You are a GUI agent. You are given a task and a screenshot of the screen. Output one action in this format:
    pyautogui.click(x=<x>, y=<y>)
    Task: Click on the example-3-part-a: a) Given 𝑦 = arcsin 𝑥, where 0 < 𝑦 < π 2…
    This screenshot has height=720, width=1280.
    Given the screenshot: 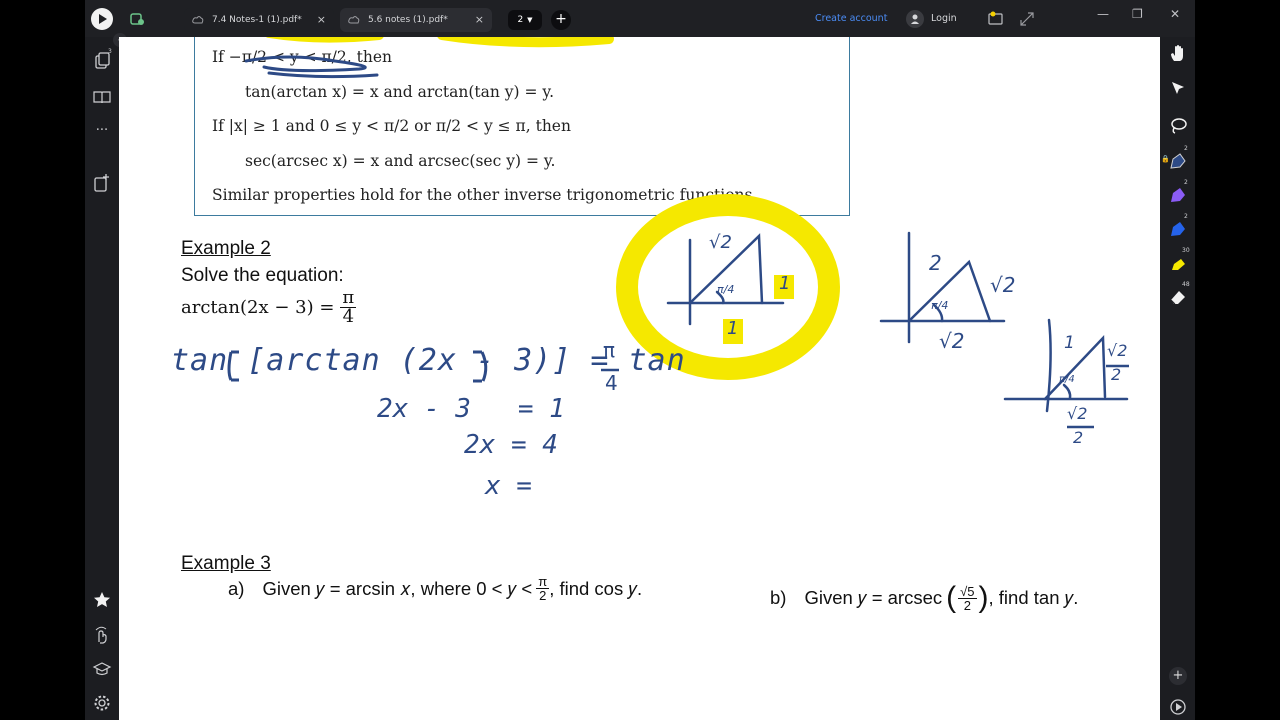 What is the action you would take?
    pyautogui.click(x=435, y=588)
    